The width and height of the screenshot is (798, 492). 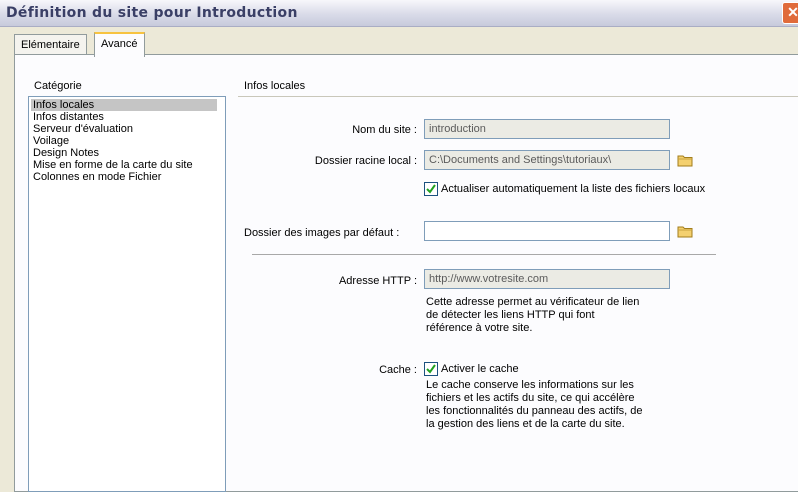 What do you see at coordinates (547, 129) in the screenshot?
I see `site-name-field: introduction` at bounding box center [547, 129].